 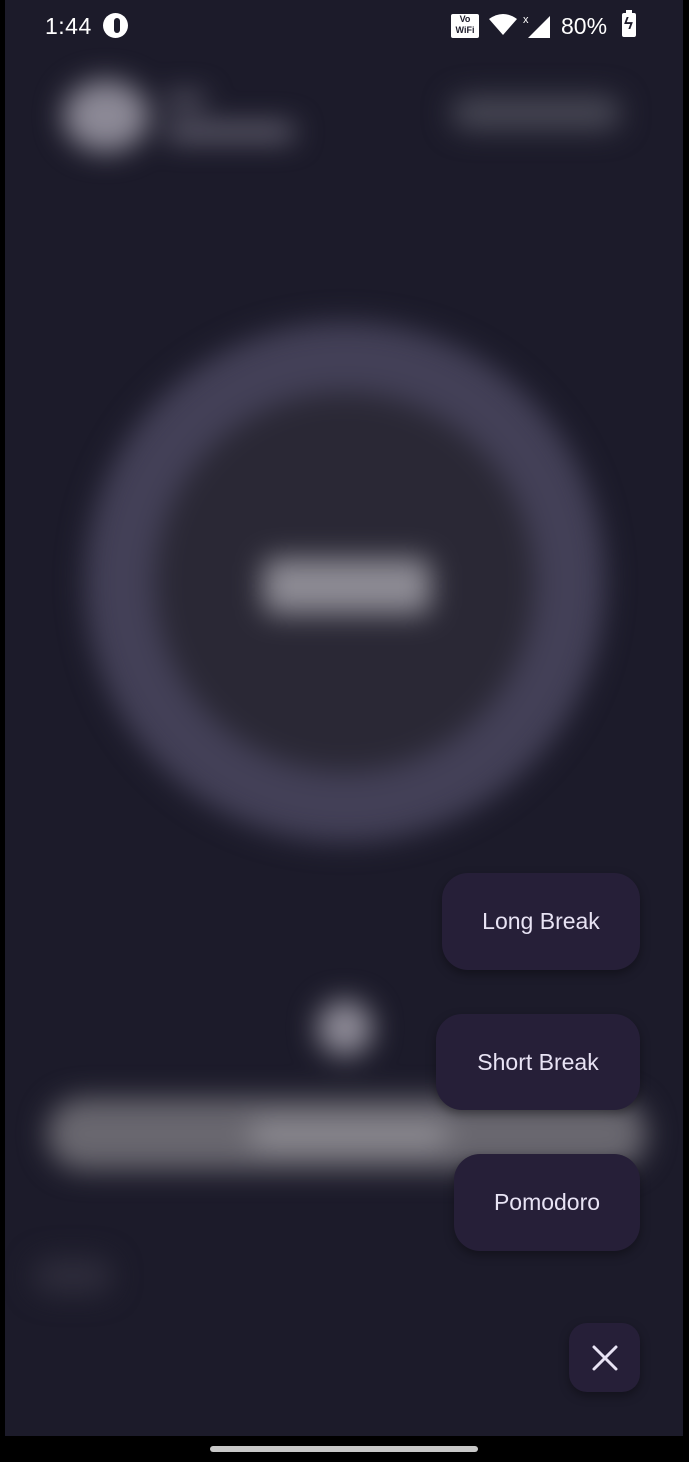 I want to click on blurred-footer-element, so click(x=73, y=1276).